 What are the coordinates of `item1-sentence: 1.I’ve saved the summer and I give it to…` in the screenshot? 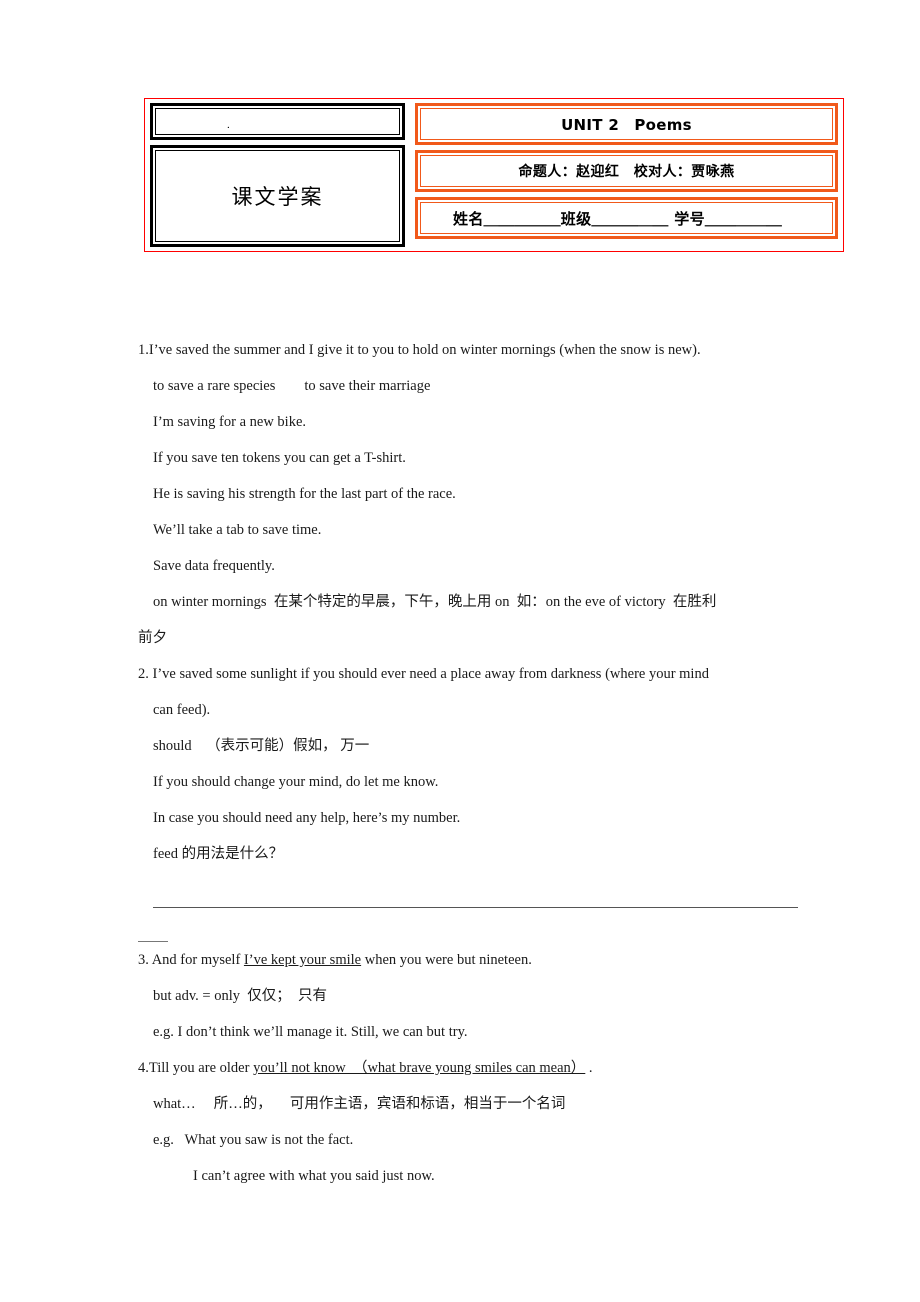 It's located at (419, 350).